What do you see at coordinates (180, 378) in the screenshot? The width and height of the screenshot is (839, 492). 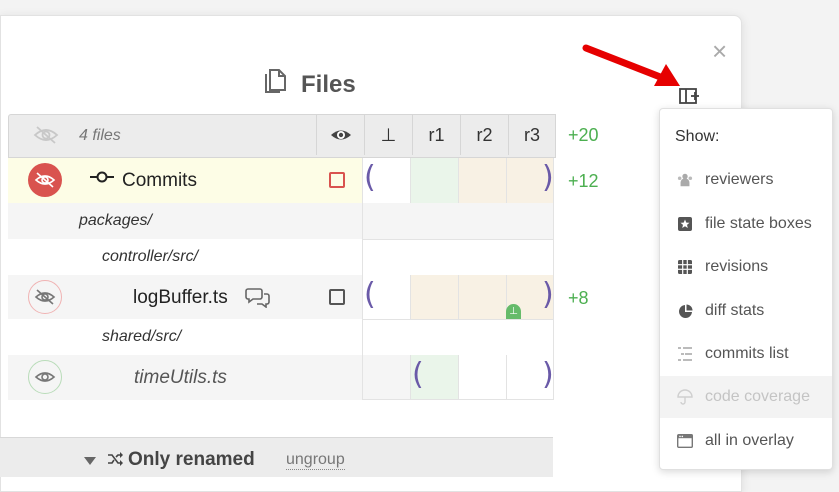 I see `file-name: timeUtils.ts` at bounding box center [180, 378].